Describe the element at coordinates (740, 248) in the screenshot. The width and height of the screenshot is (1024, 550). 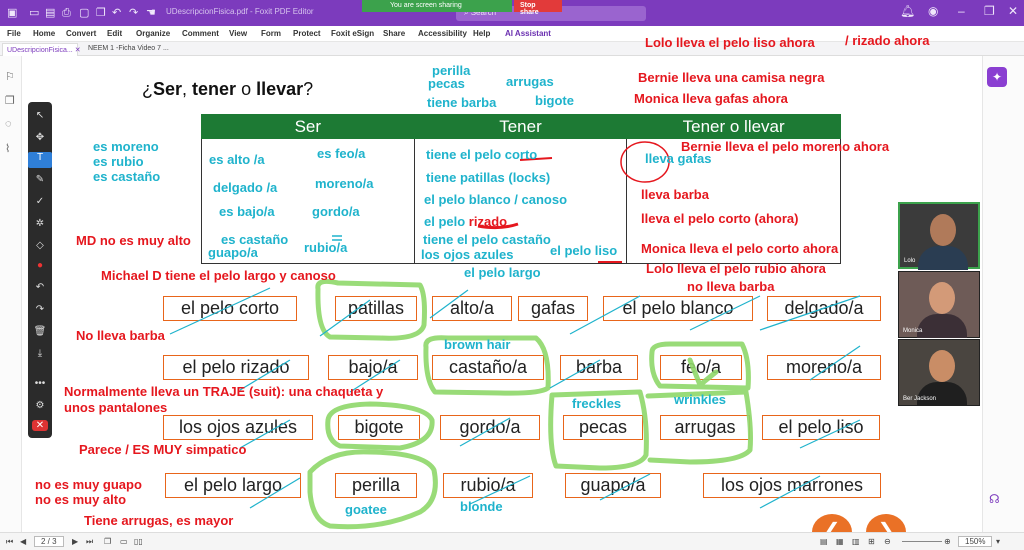
I see `note-monica-corto: Monica lleva el pelo corto ahora` at that location.